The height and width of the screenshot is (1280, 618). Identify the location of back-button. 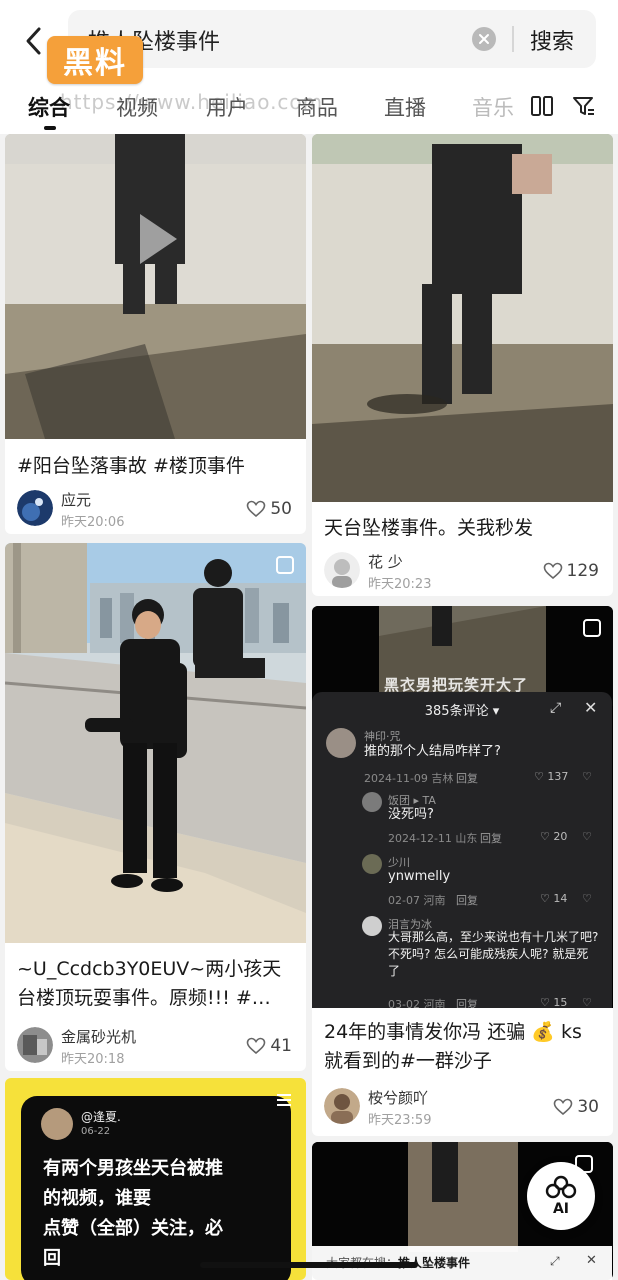
(33, 41).